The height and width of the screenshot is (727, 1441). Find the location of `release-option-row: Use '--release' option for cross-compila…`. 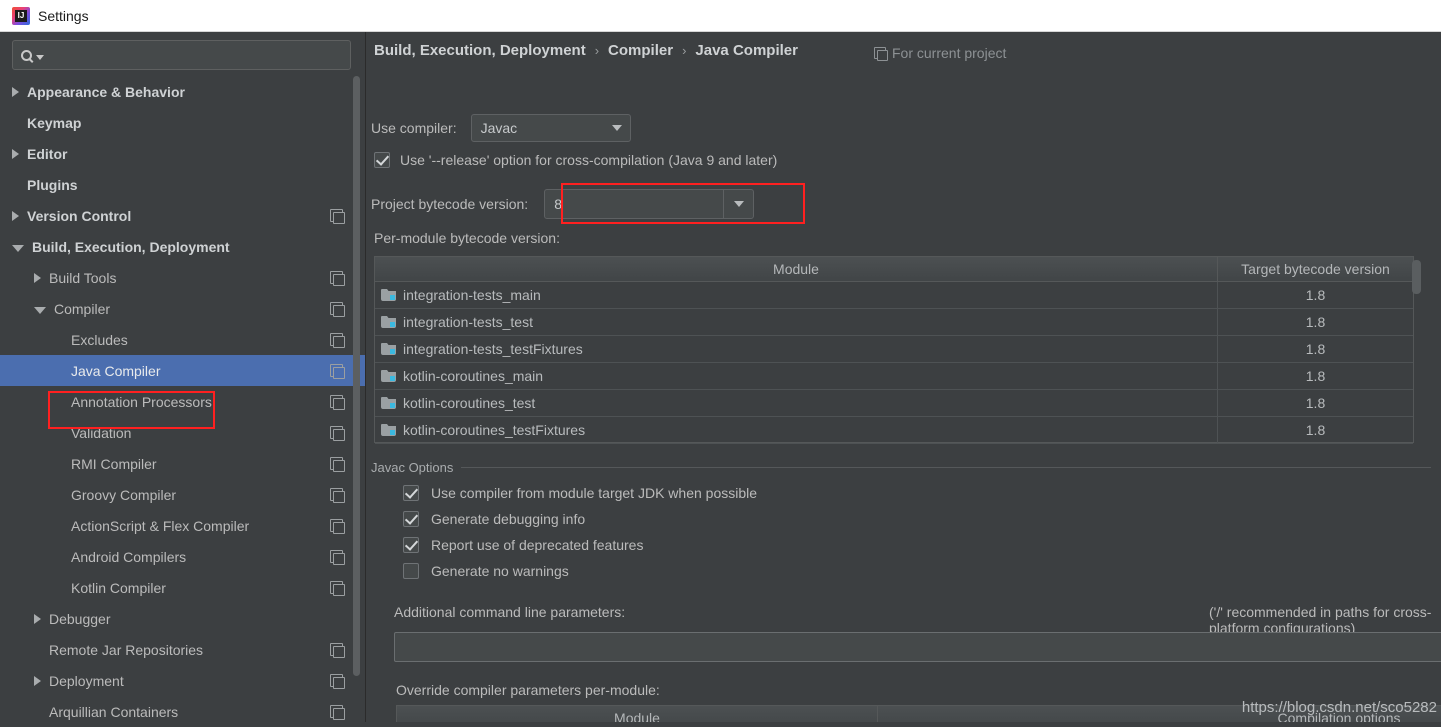

release-option-row: Use '--release' option for cross-compila… is located at coordinates (575, 160).